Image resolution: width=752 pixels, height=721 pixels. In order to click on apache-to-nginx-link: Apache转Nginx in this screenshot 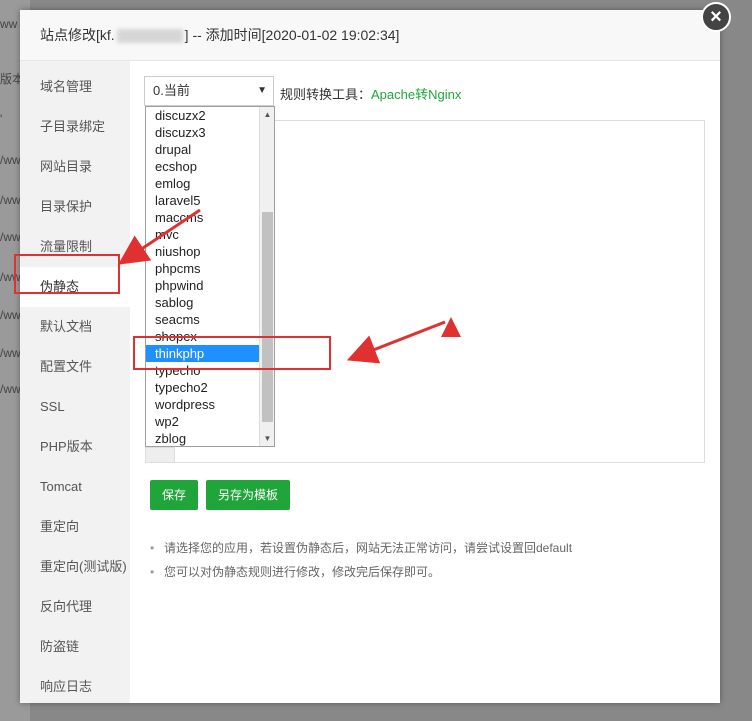, I will do `click(416, 94)`.